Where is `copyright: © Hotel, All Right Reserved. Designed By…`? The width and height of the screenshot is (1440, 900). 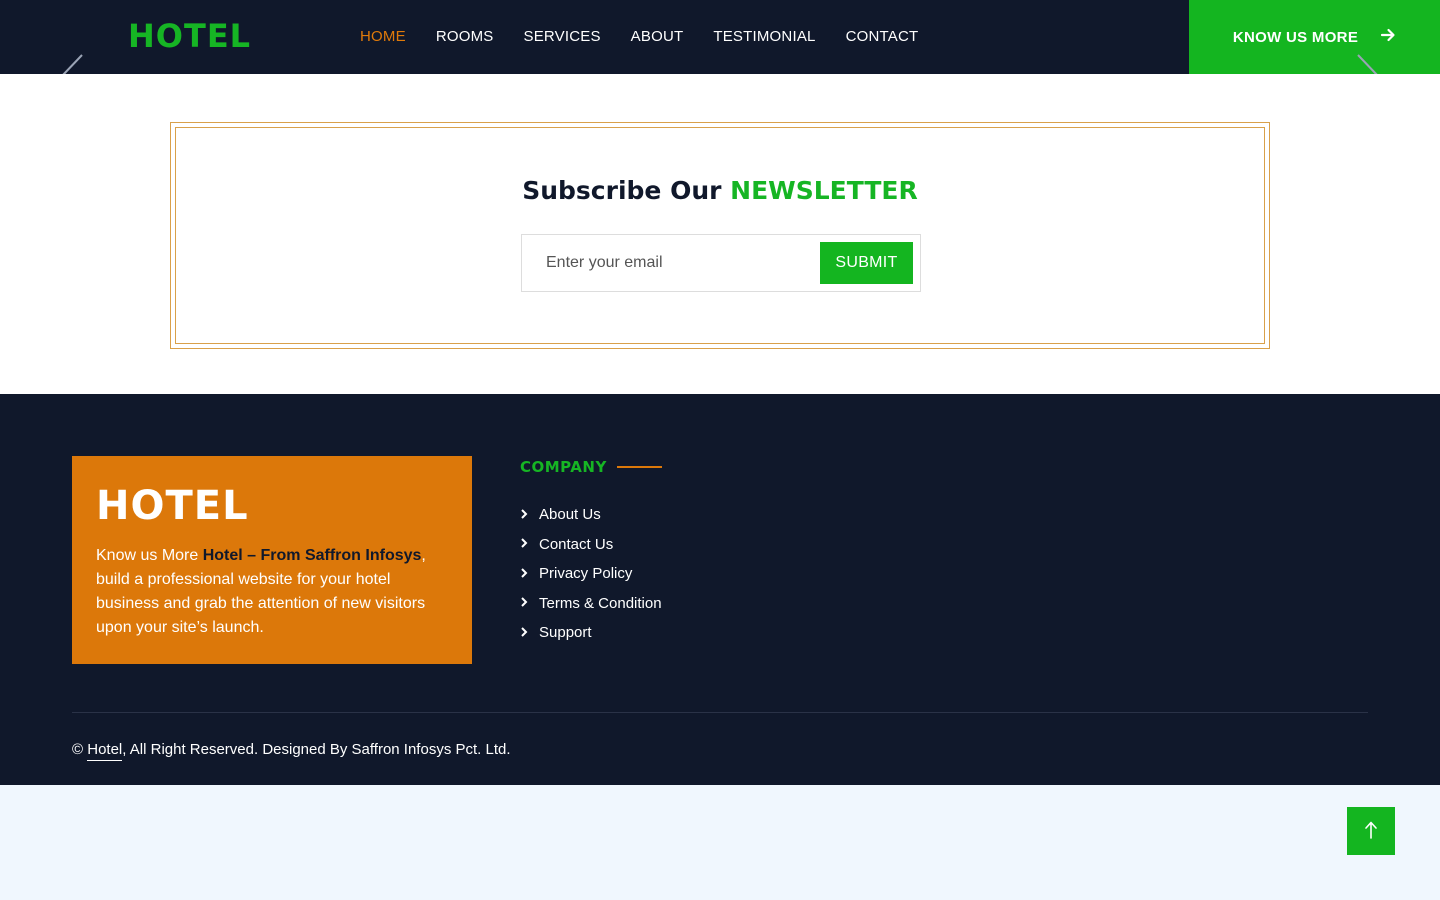 copyright: © Hotel, All Right Reserved. Designed By… is located at coordinates (291, 750).